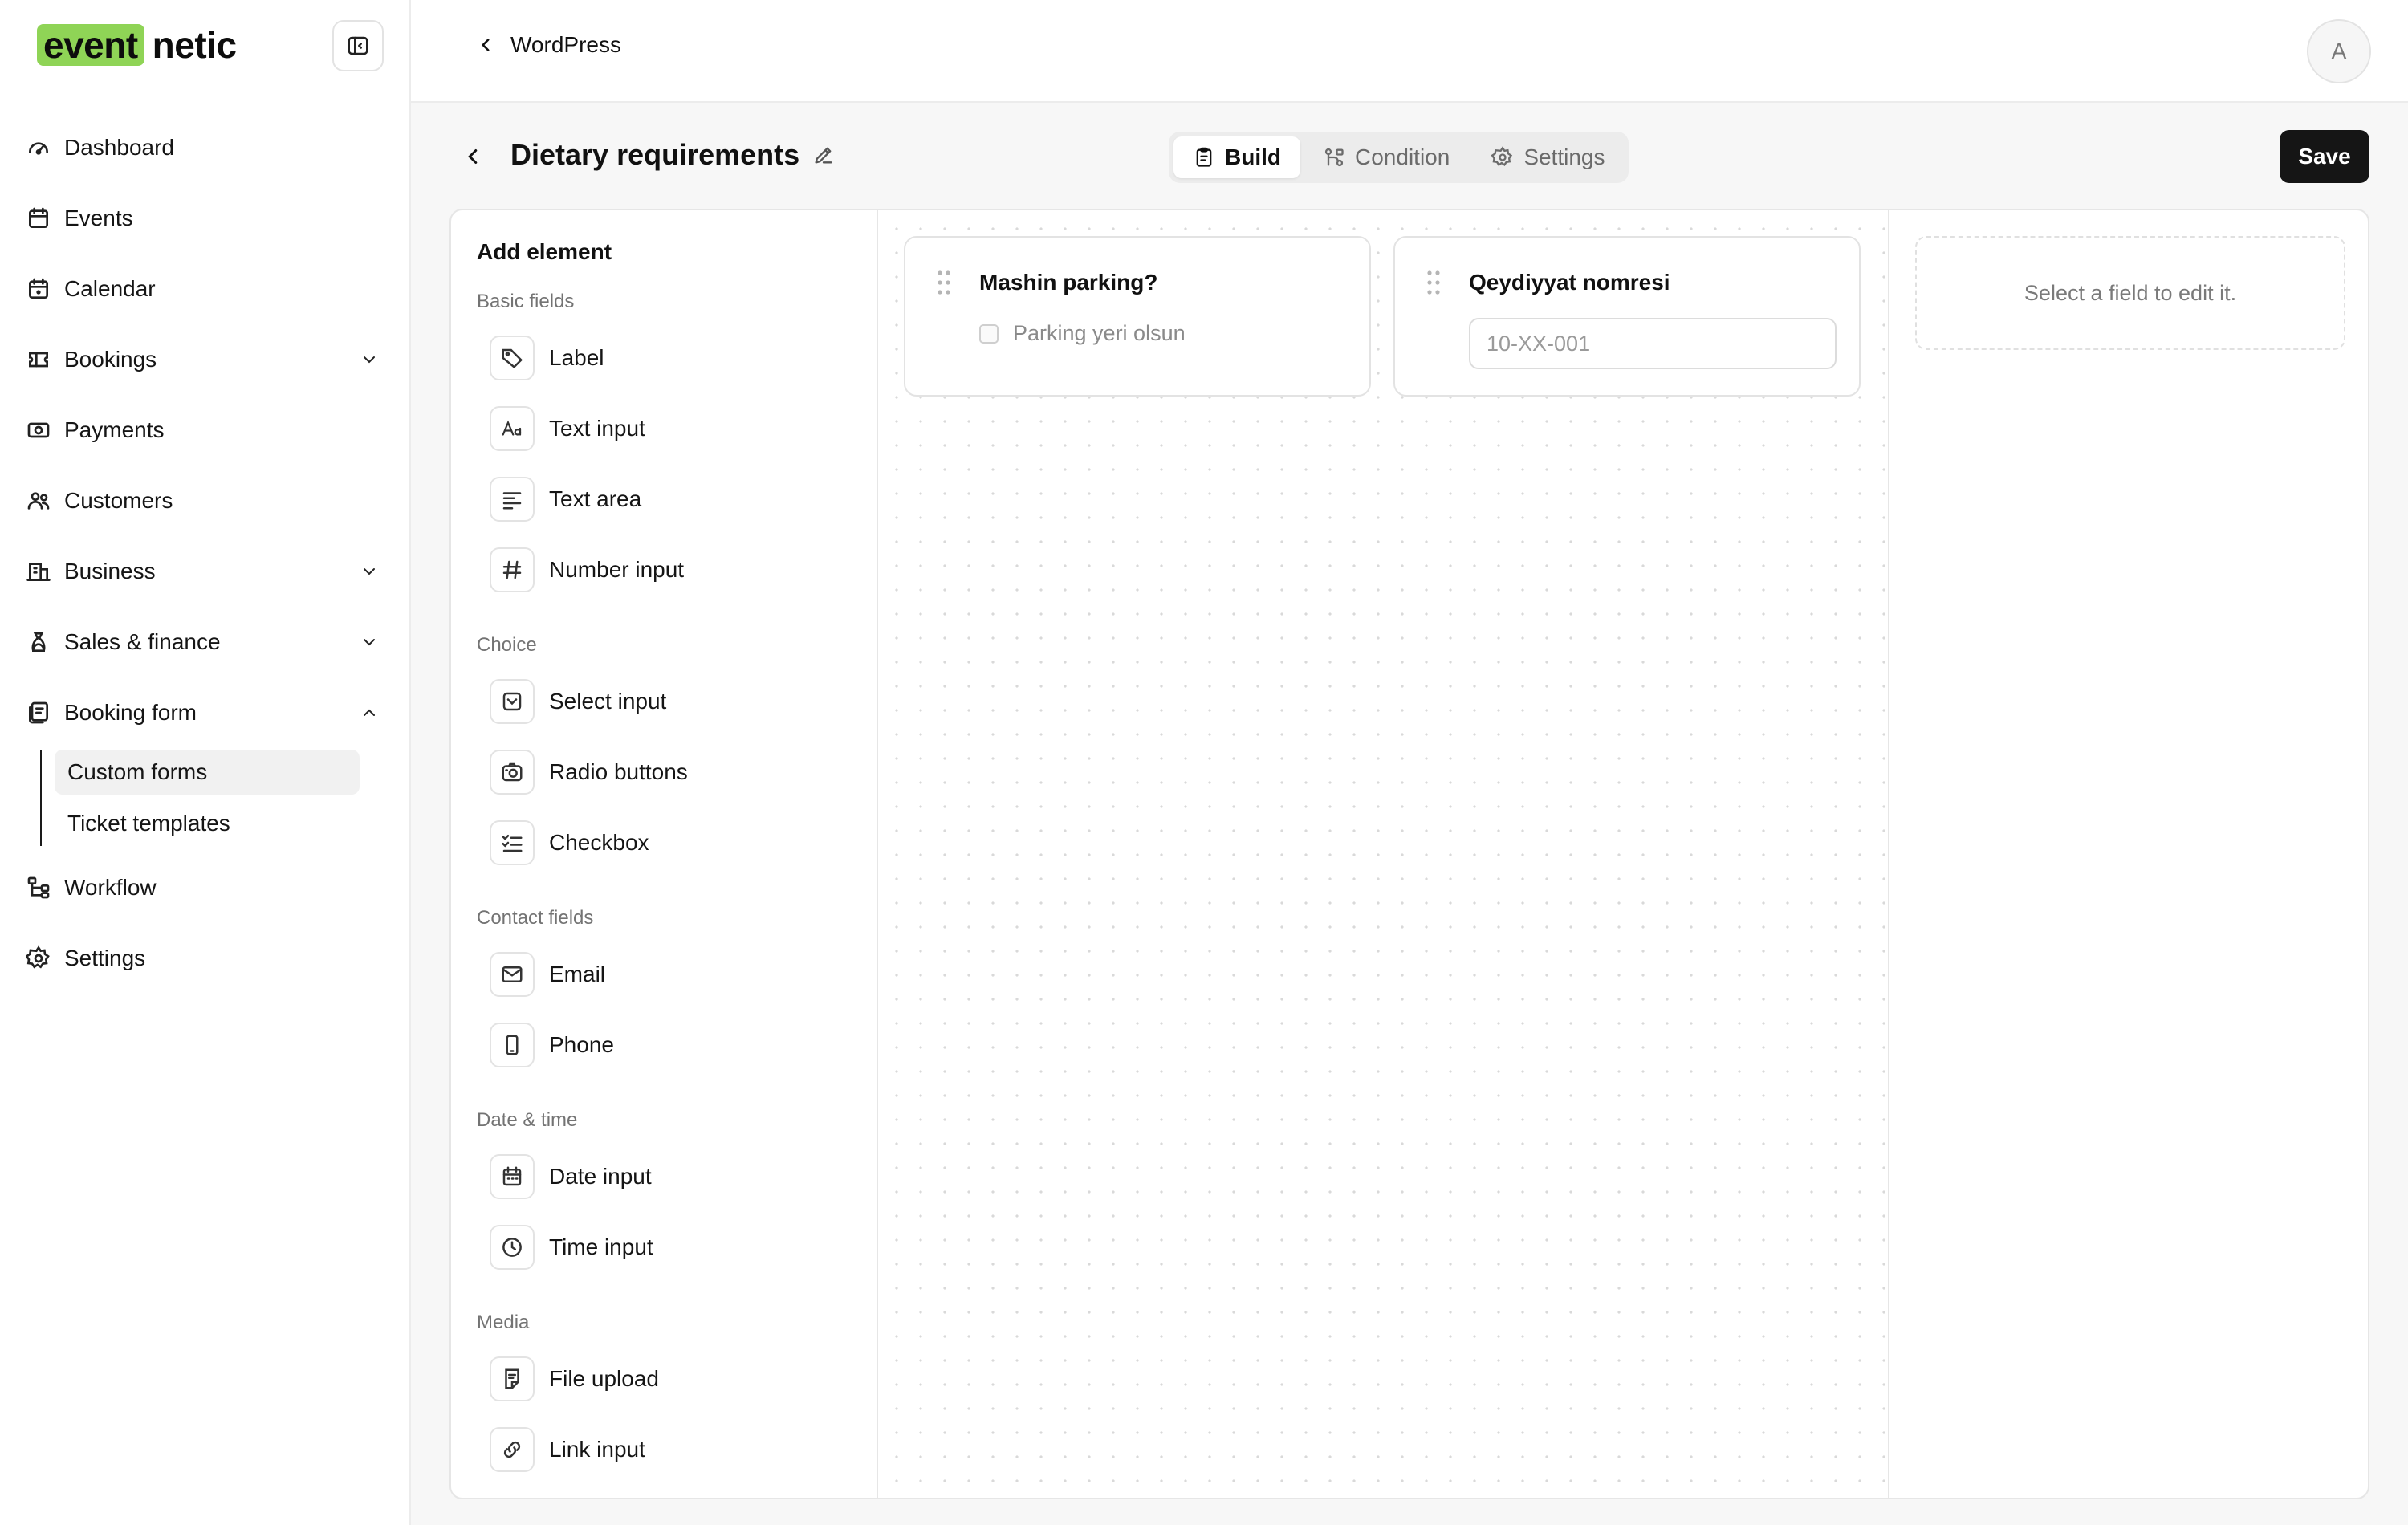  Describe the element at coordinates (665, 1450) in the screenshot. I see `element-link-input: Link input` at that location.